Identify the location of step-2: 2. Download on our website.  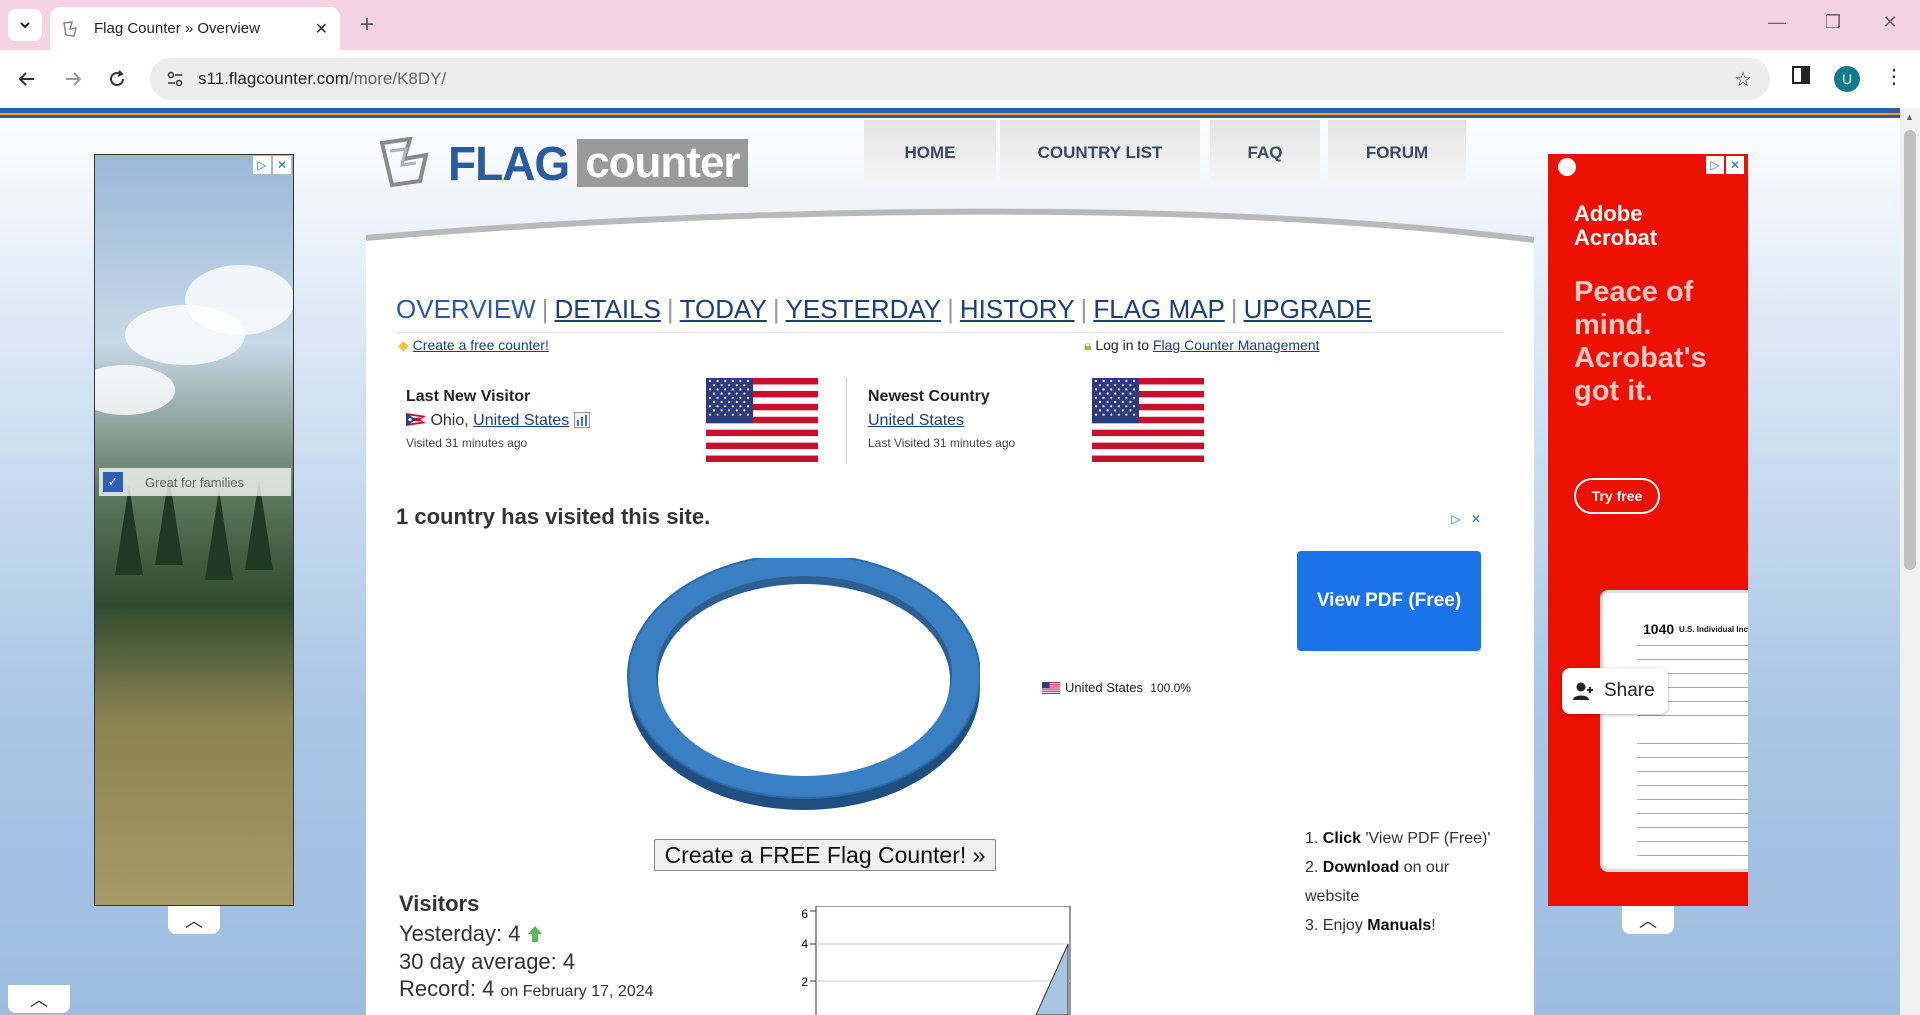
(1377, 882).